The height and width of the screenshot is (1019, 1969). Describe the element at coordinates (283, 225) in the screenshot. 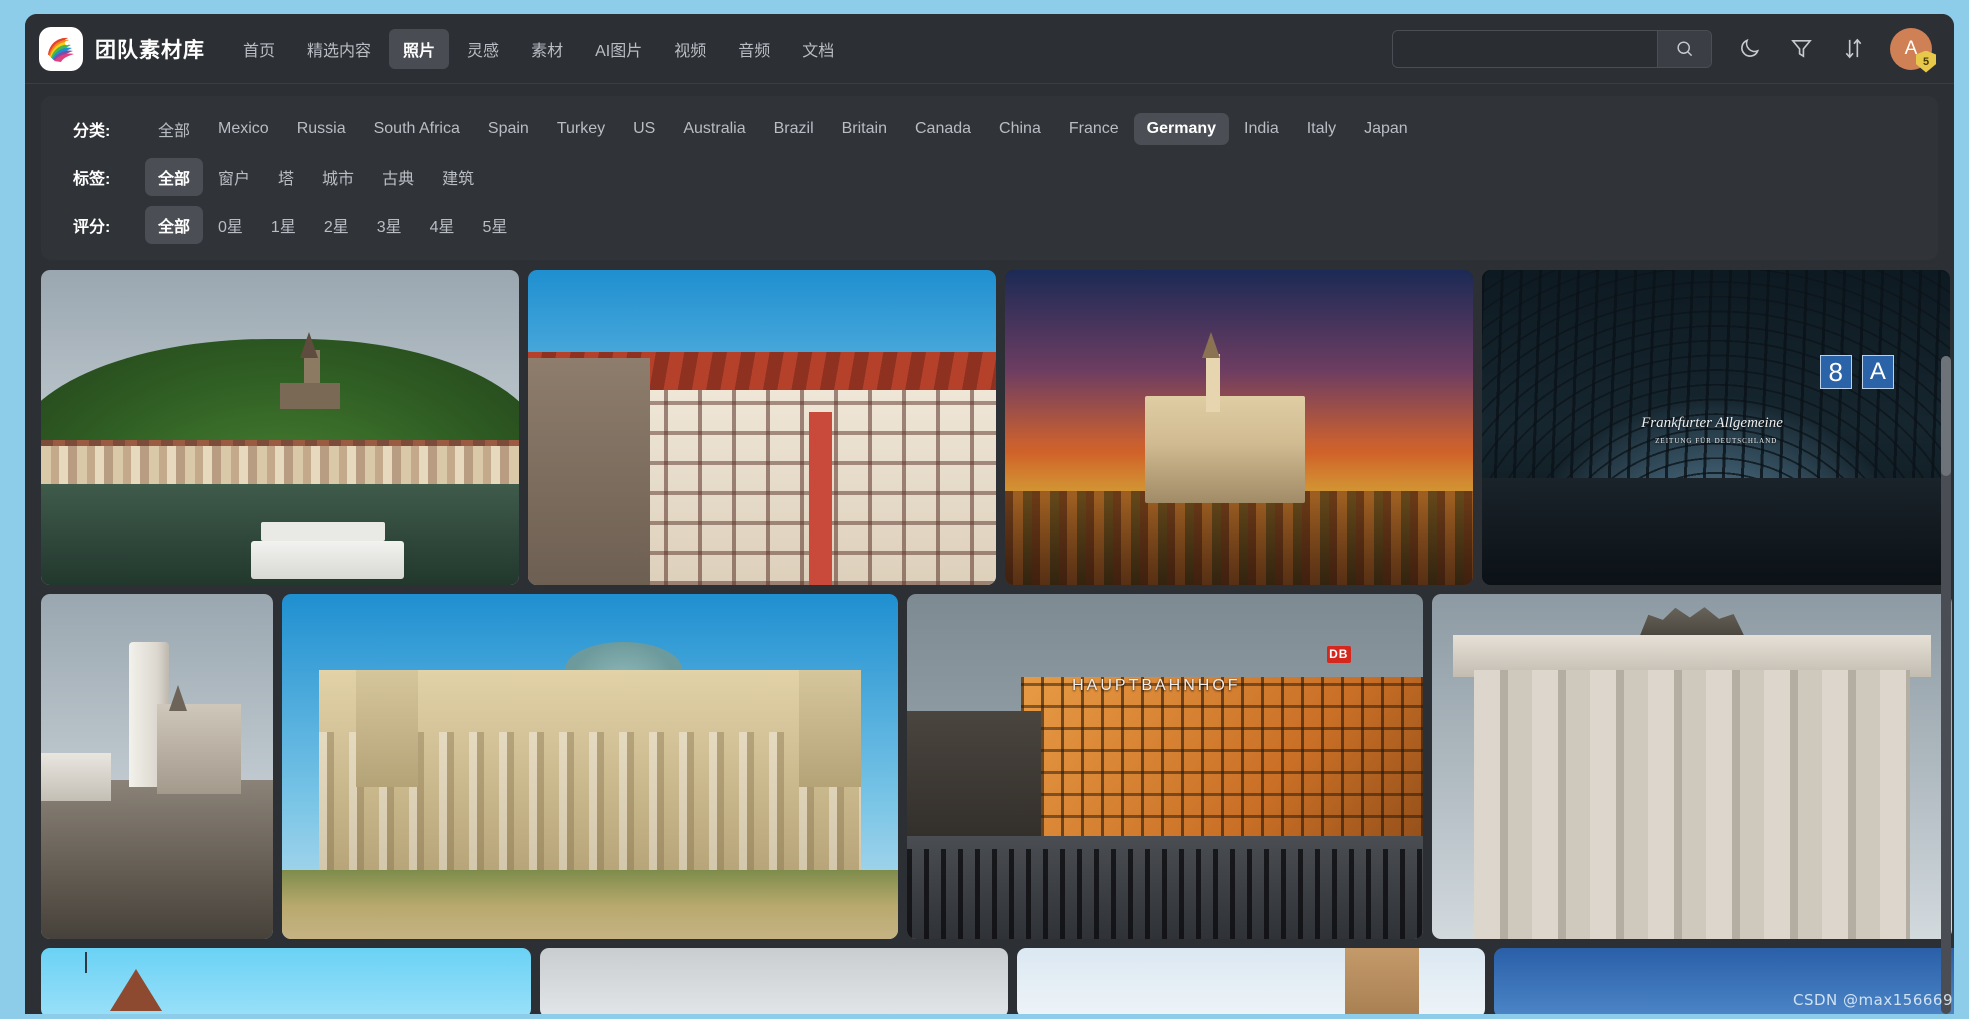

I see `chip-rating-1: 1星` at that location.